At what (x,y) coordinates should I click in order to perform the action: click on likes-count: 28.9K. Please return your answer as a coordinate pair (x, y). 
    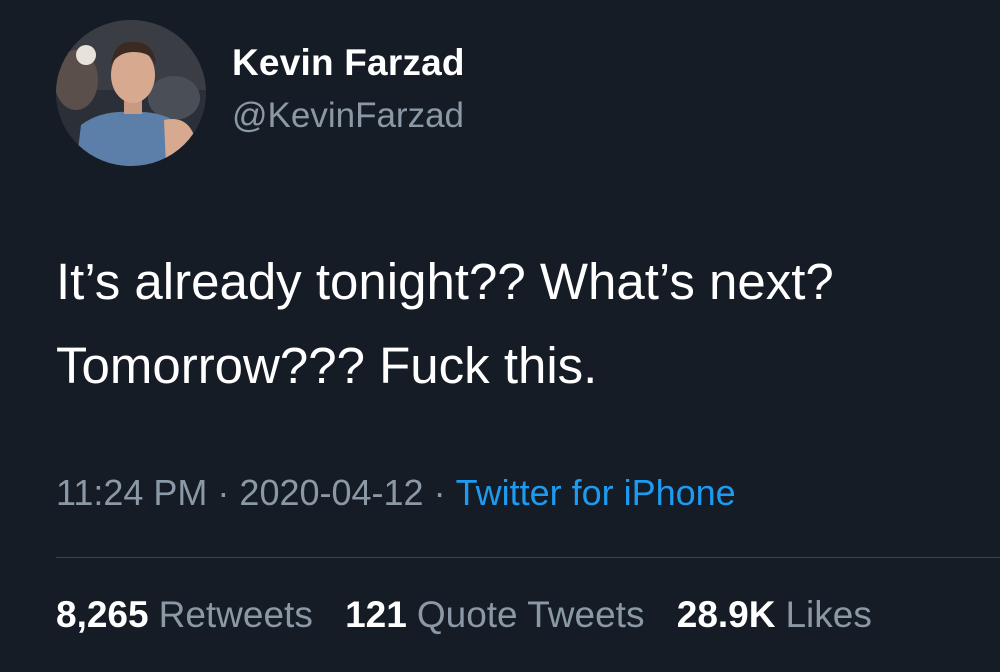
    Looking at the image, I should click on (726, 614).